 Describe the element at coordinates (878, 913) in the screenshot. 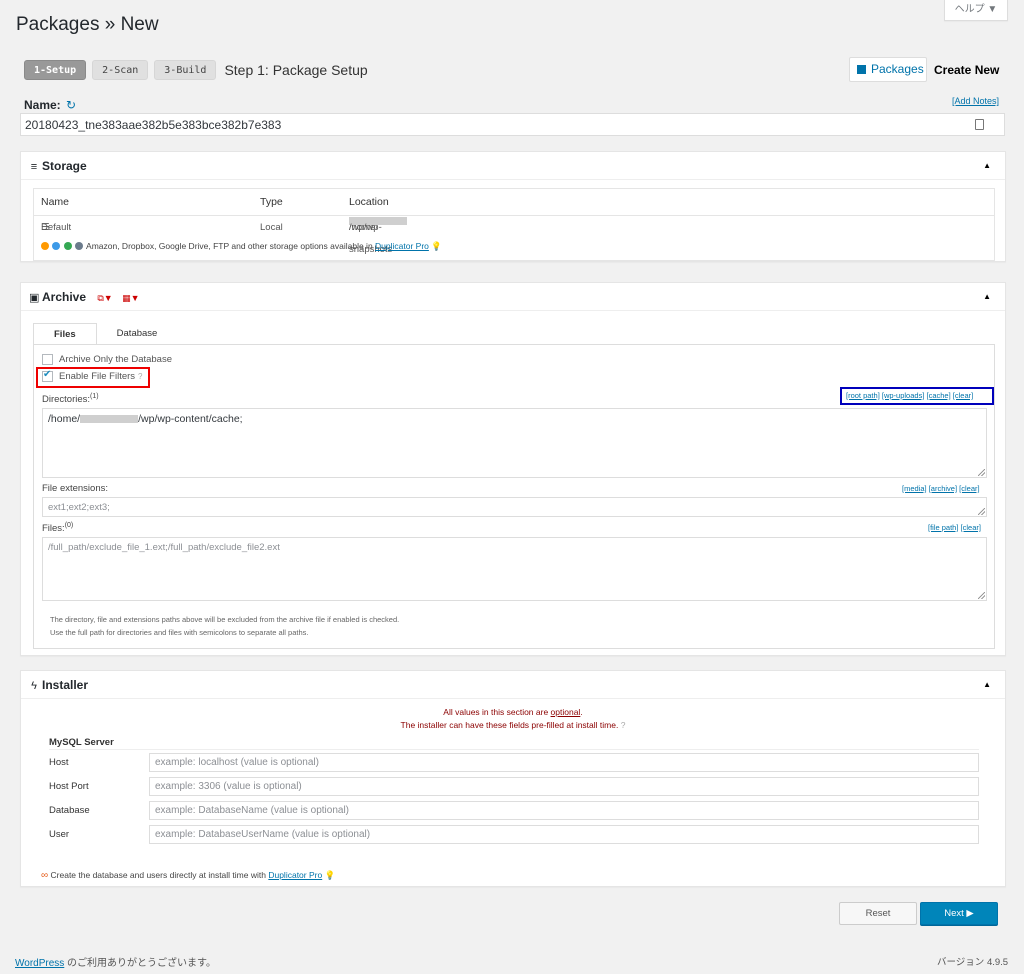

I see `reset-button: Reset` at that location.